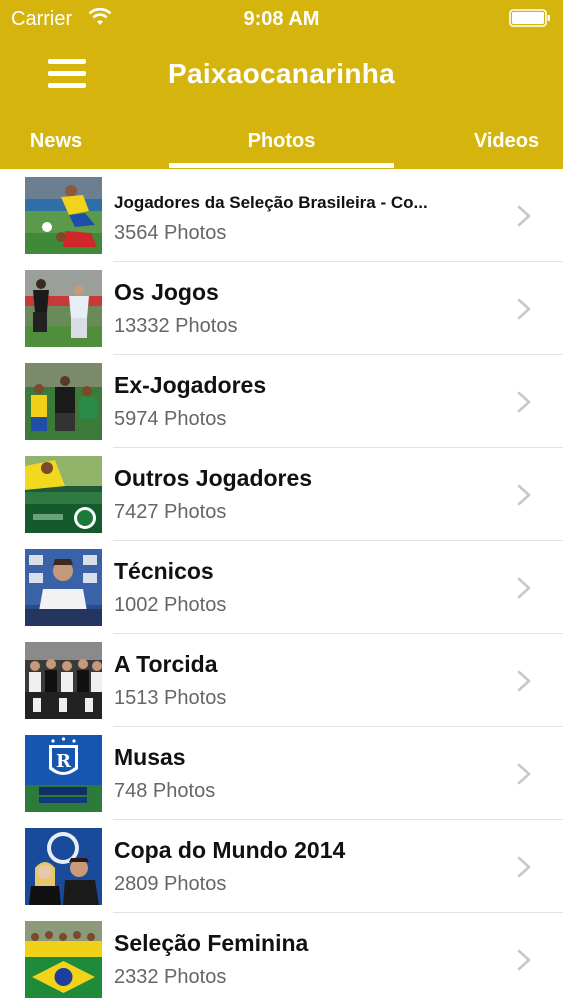  I want to click on album-photo-count: 2332 Photos, so click(170, 977).